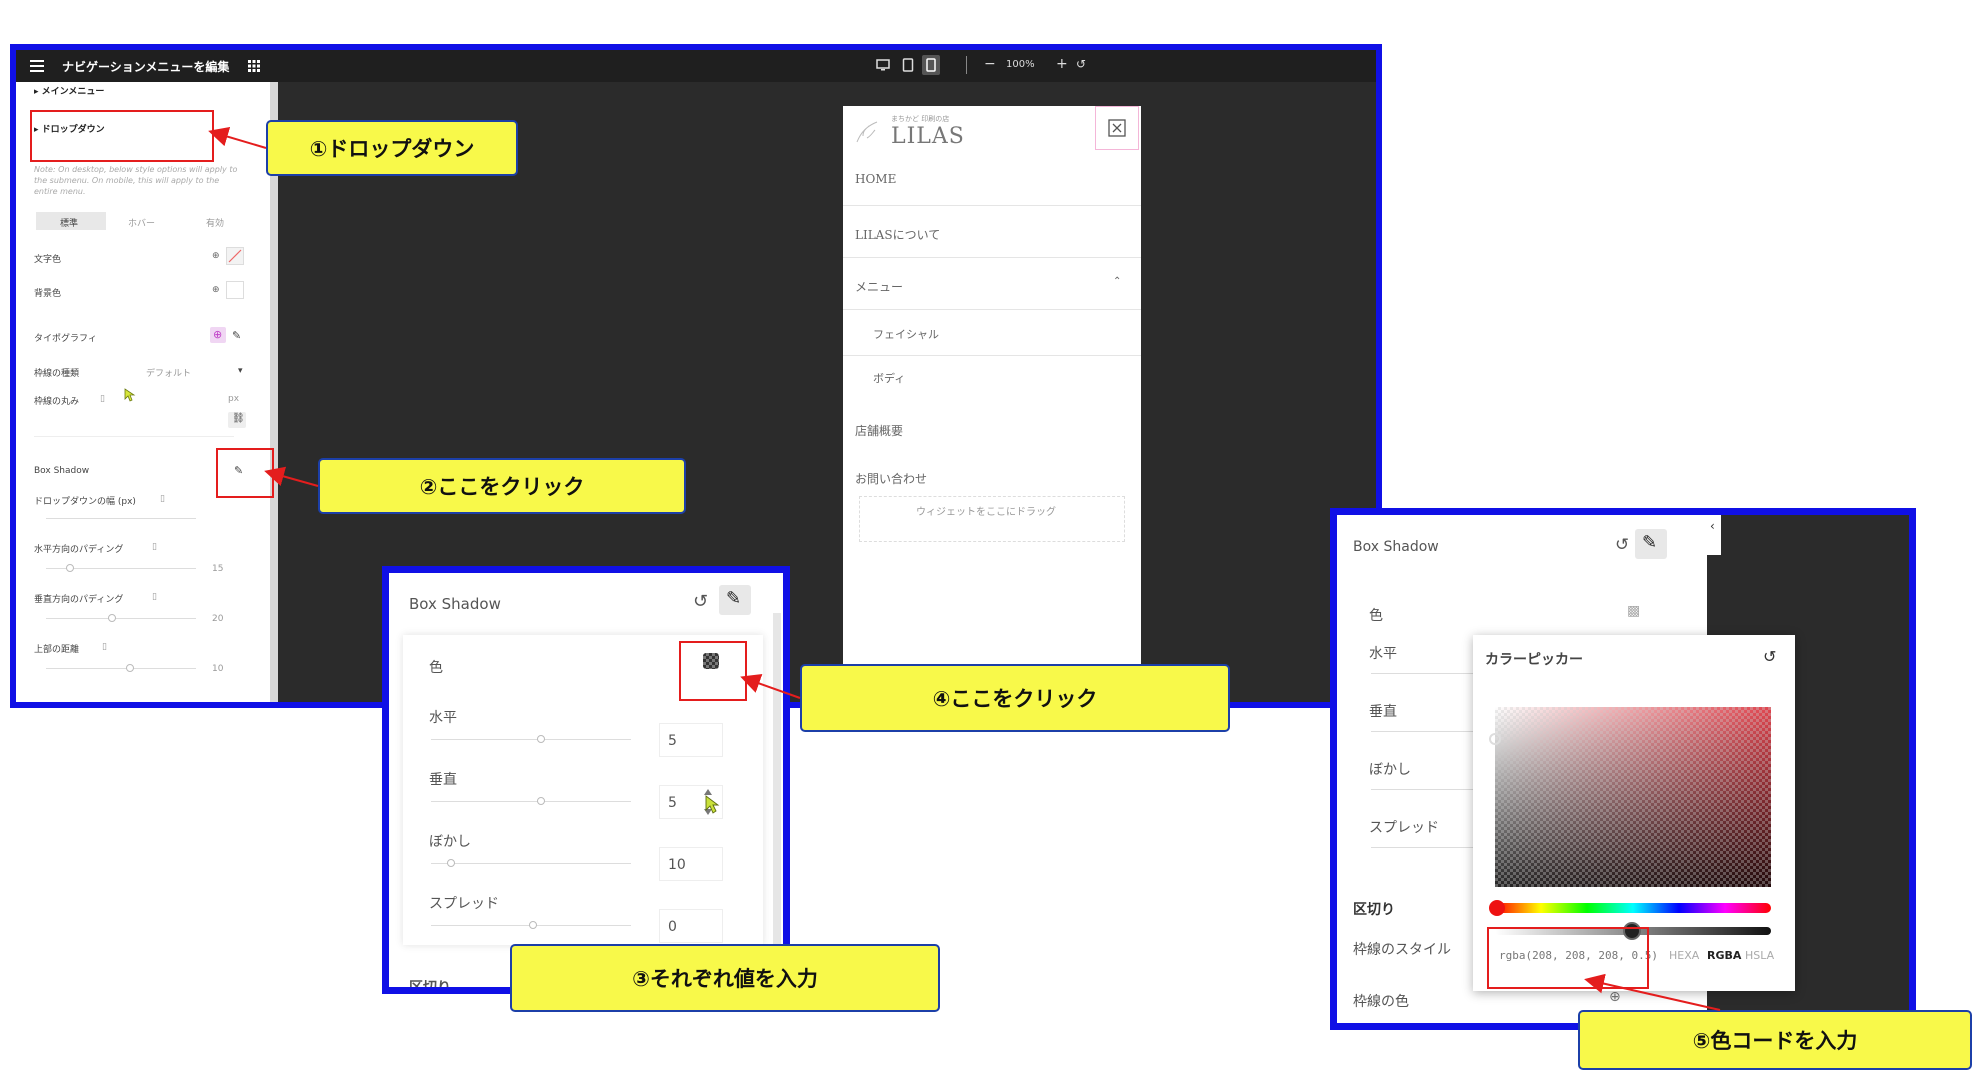 The image size is (1980, 1080). Describe the element at coordinates (218, 335) in the screenshot. I see `typography-global-button: ⊕` at that location.